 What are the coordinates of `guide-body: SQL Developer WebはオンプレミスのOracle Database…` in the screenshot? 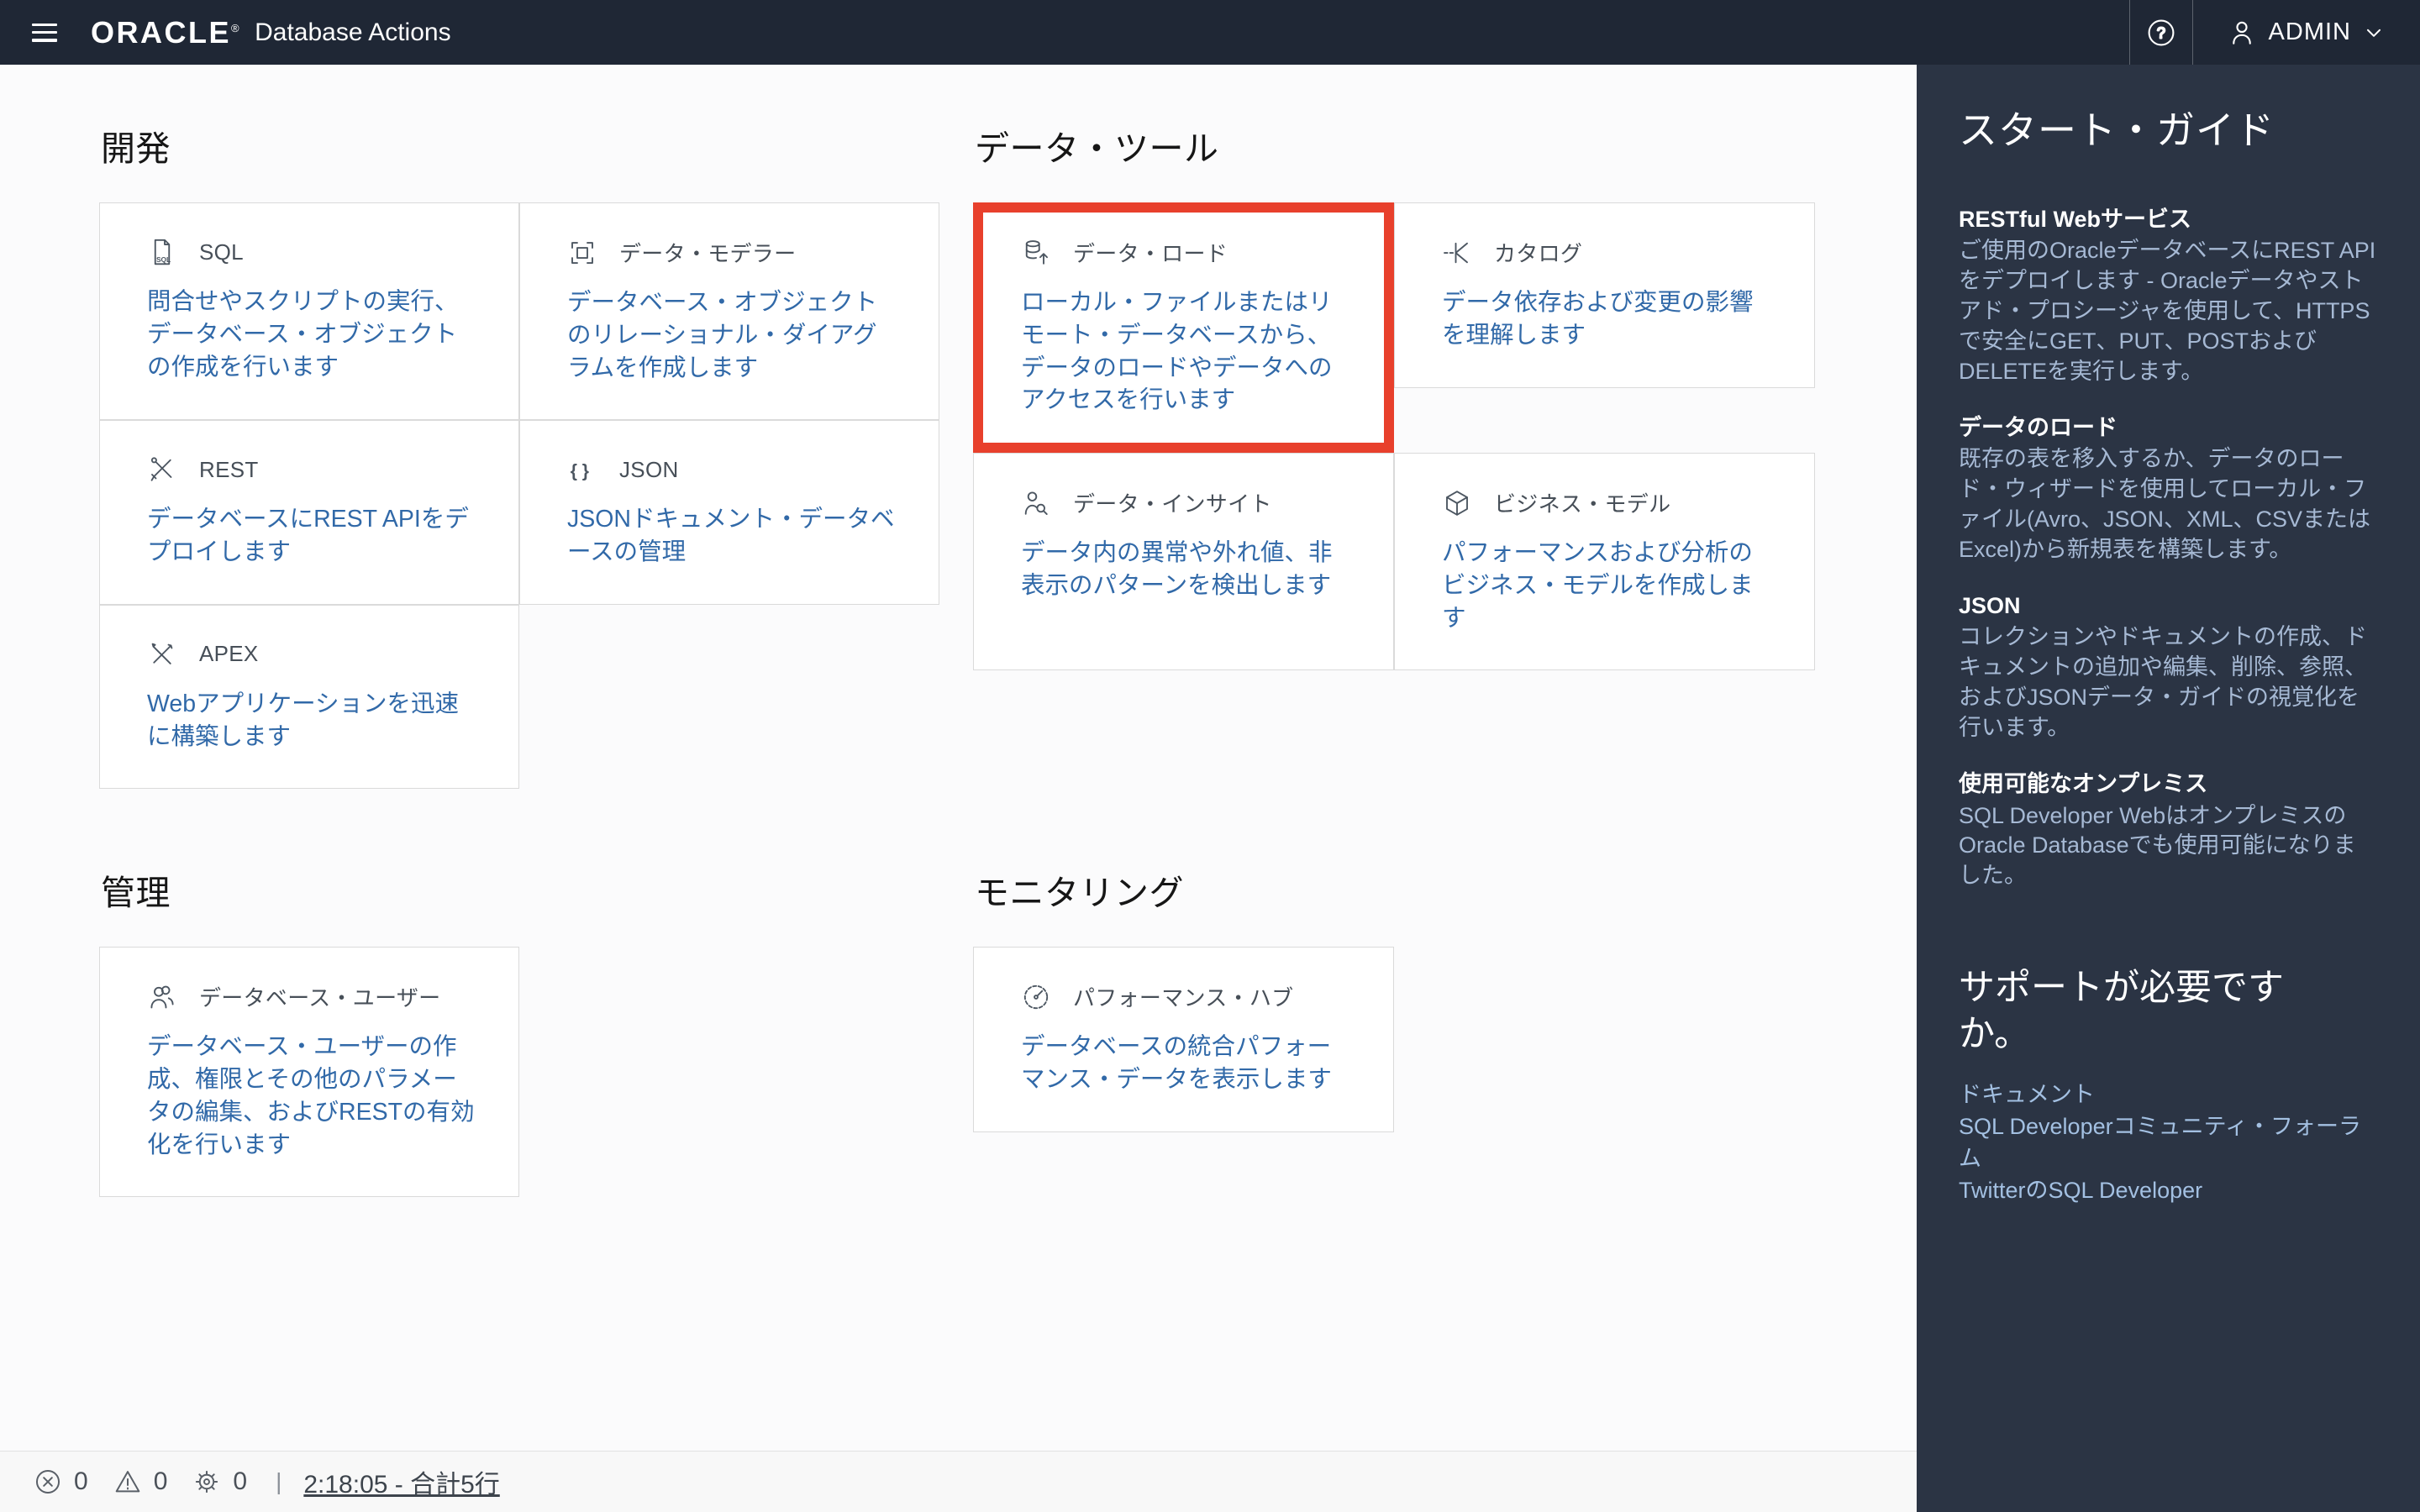 It's located at (2157, 845).